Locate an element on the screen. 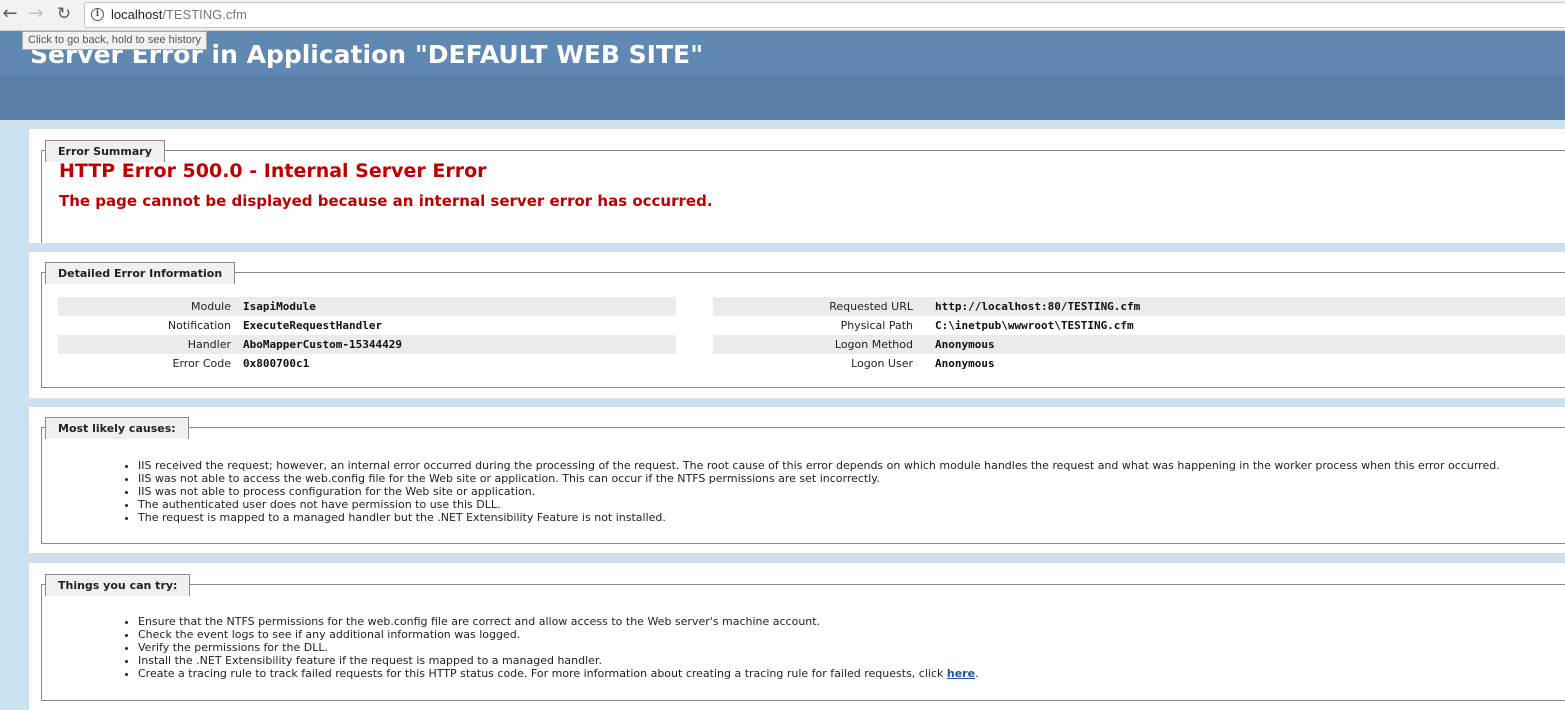 This screenshot has width=1565, height=710. detail-label: Handler is located at coordinates (209, 344).